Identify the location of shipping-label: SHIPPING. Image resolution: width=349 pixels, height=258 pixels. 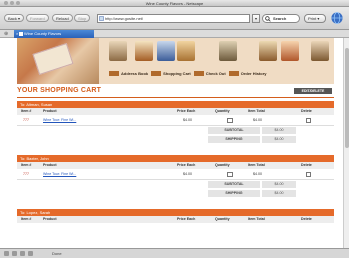
(234, 193).